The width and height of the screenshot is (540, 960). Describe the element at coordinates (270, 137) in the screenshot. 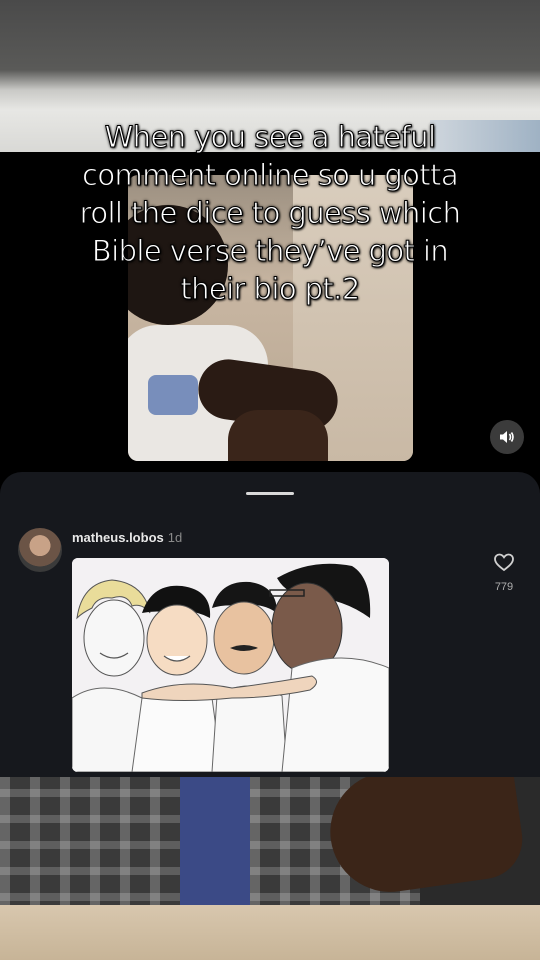

I see `caption-line-1: When you see a hateful` at that location.